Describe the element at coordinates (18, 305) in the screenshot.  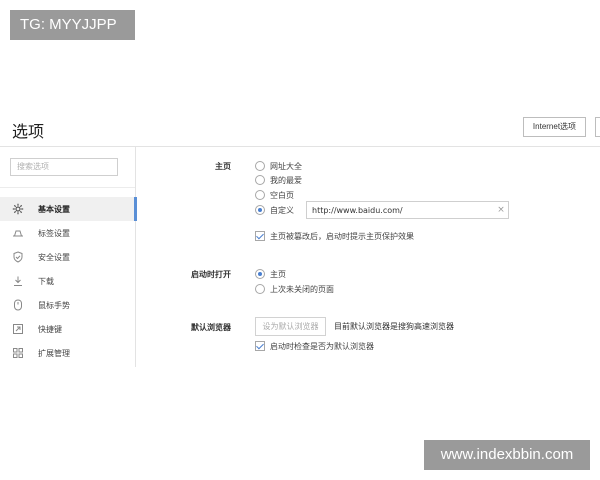
I see `mouse-gesture-icon` at that location.